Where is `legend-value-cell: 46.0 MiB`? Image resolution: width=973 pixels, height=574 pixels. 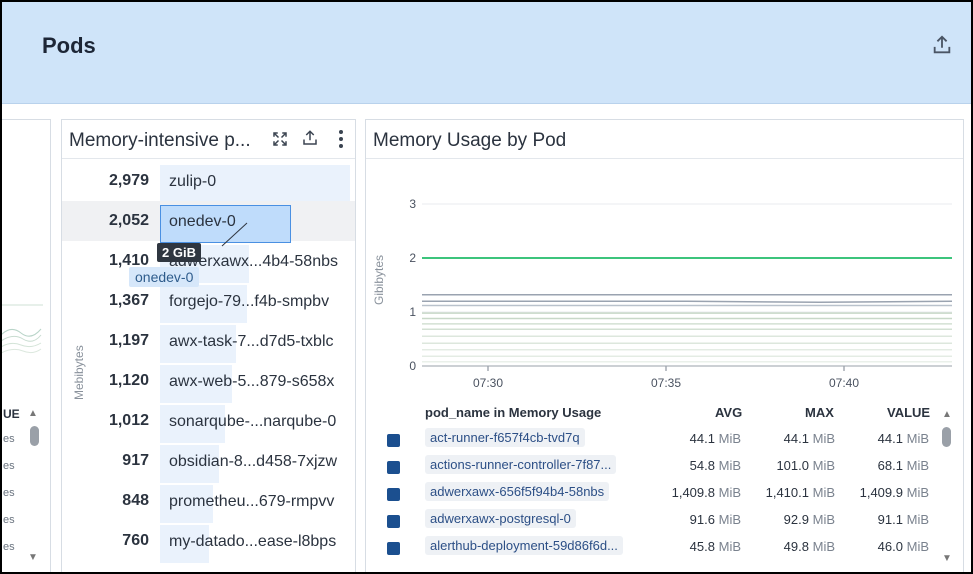 legend-value-cell: 46.0 MiB is located at coordinates (903, 546).